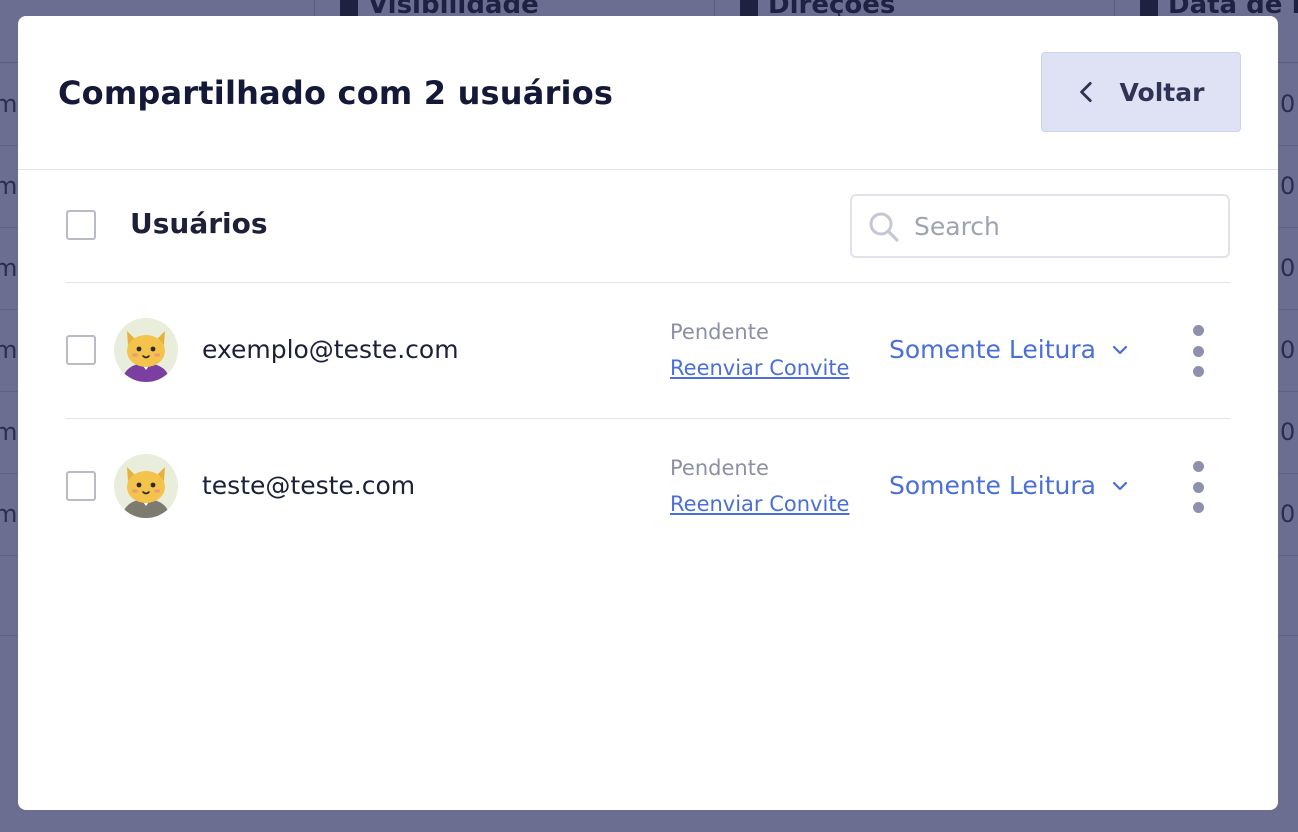 Image resolution: width=1298 pixels, height=832 pixels. Describe the element at coordinates (1085, 92) in the screenshot. I see `chevron-left-icon` at that location.